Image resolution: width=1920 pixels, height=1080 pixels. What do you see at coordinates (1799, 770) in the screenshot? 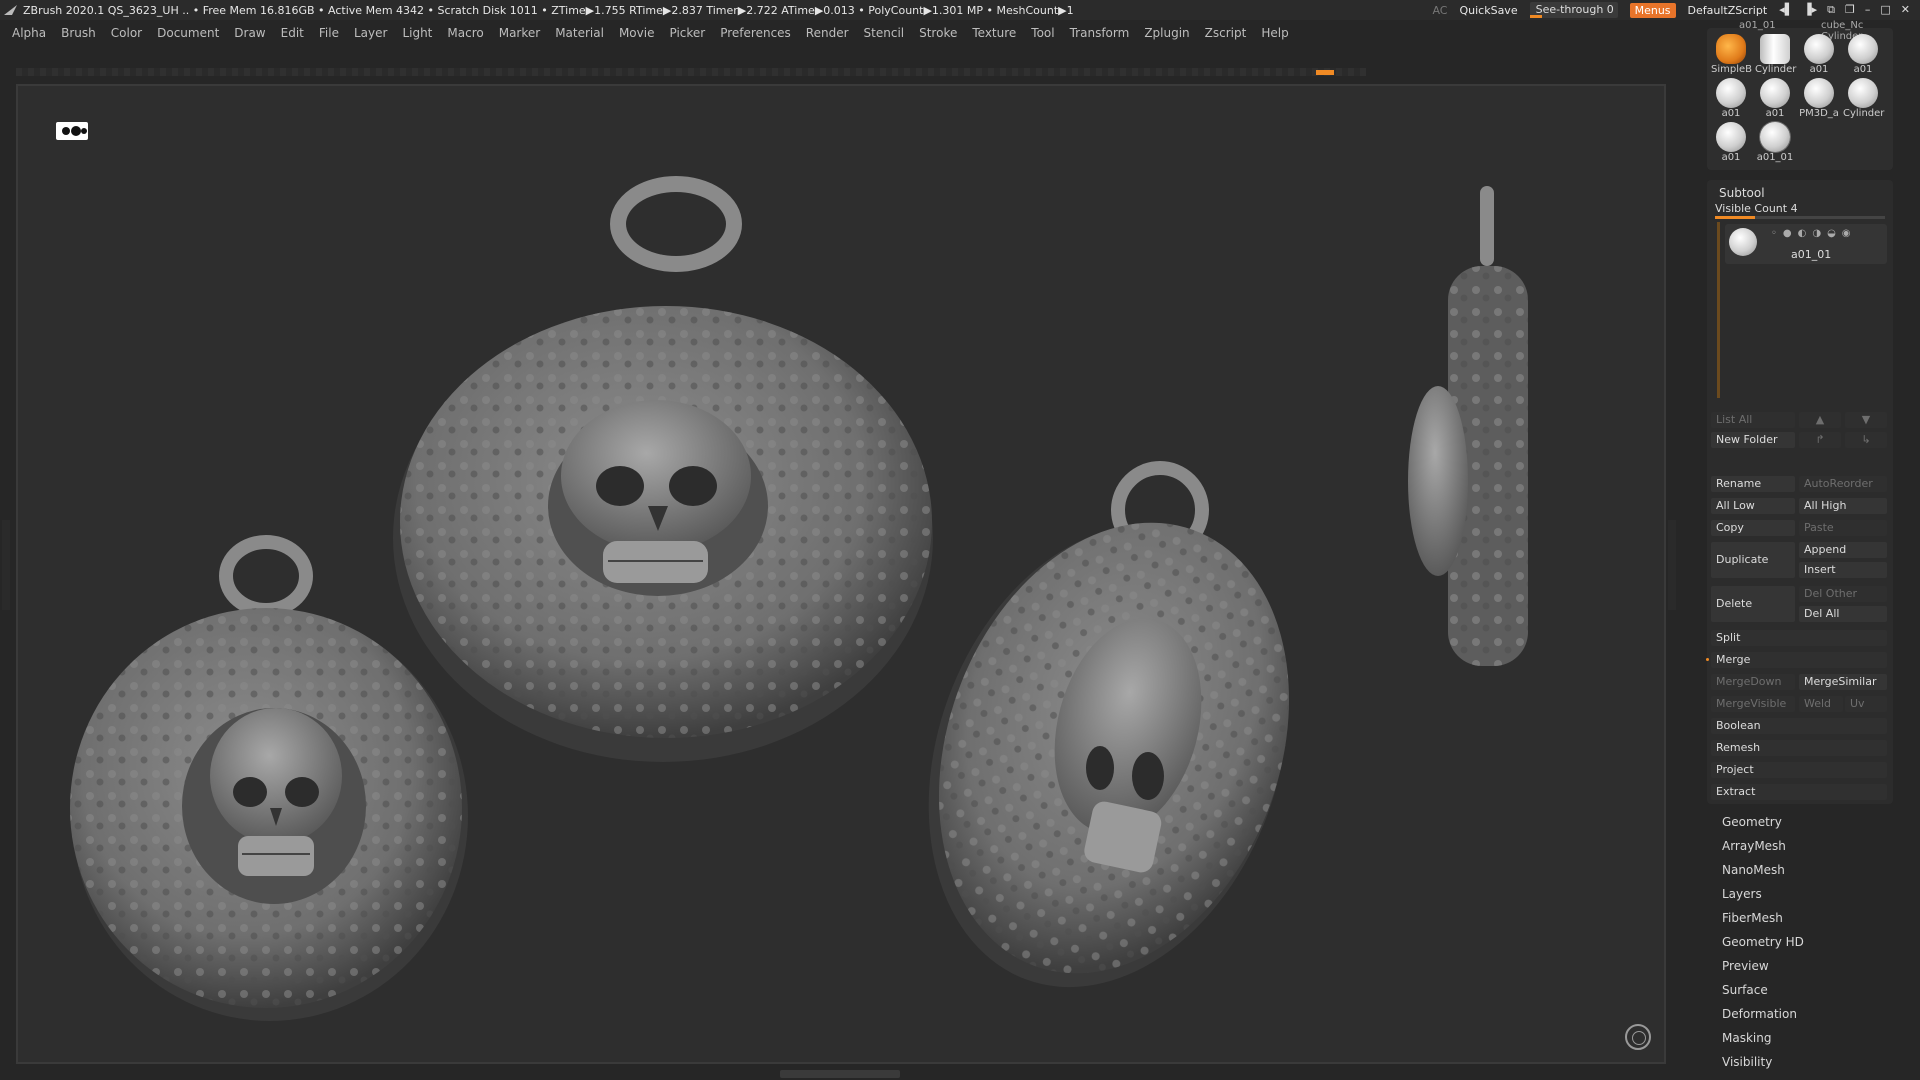
I see `project-button: Project` at bounding box center [1799, 770].